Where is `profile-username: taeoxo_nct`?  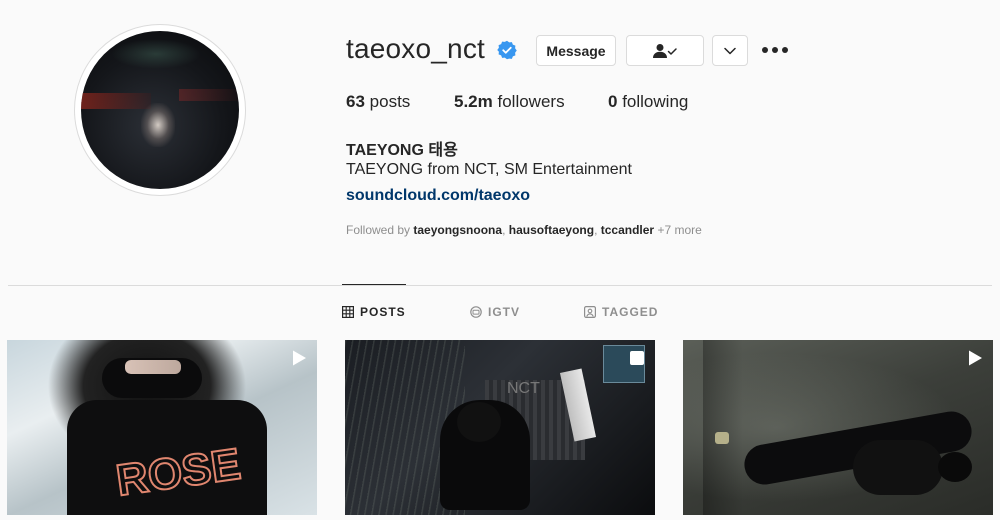 profile-username: taeoxo_nct is located at coordinates (415, 48).